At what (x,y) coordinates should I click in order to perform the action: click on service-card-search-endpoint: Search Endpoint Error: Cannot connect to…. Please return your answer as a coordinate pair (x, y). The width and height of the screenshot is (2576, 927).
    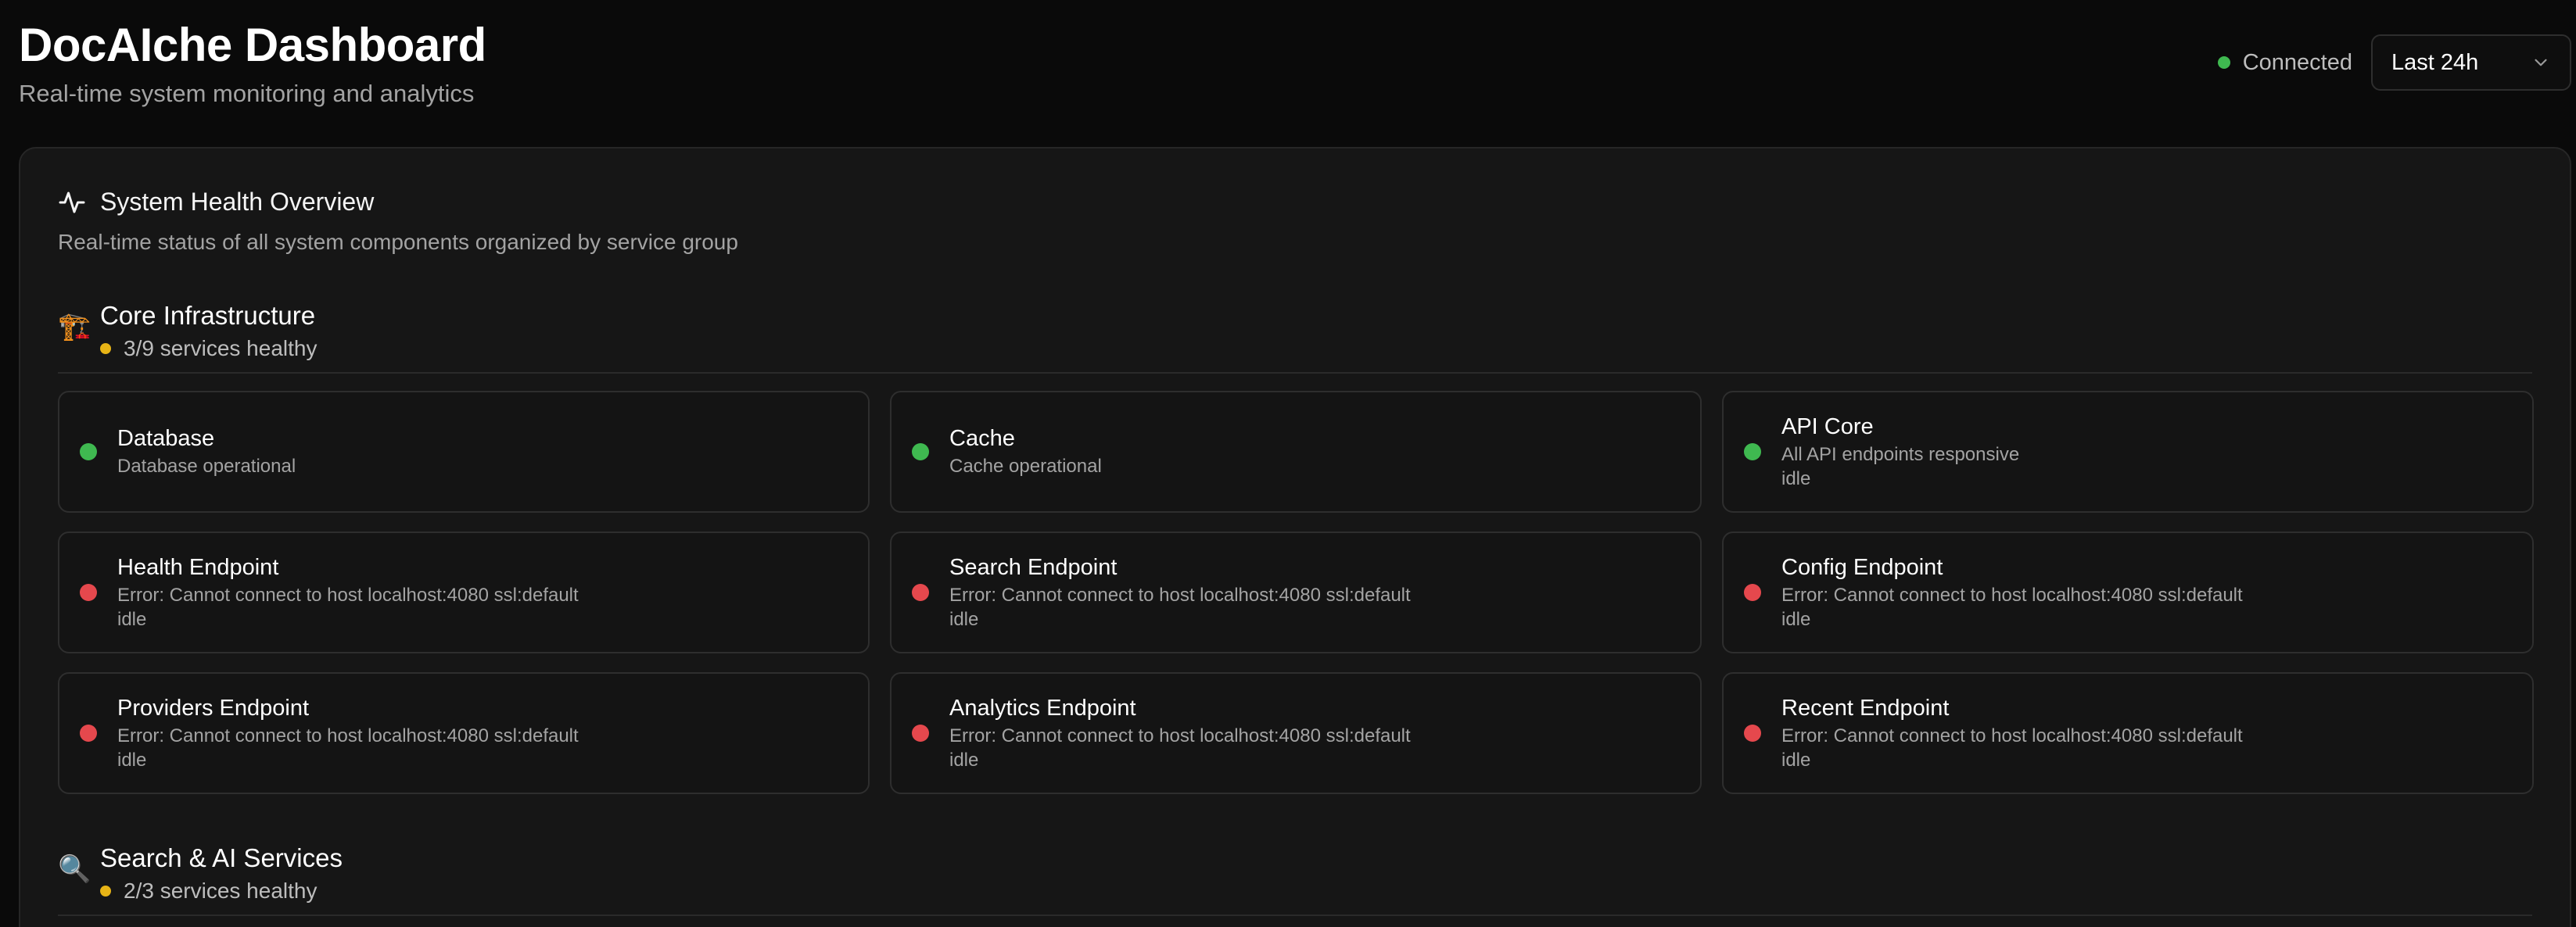
    Looking at the image, I should click on (1296, 592).